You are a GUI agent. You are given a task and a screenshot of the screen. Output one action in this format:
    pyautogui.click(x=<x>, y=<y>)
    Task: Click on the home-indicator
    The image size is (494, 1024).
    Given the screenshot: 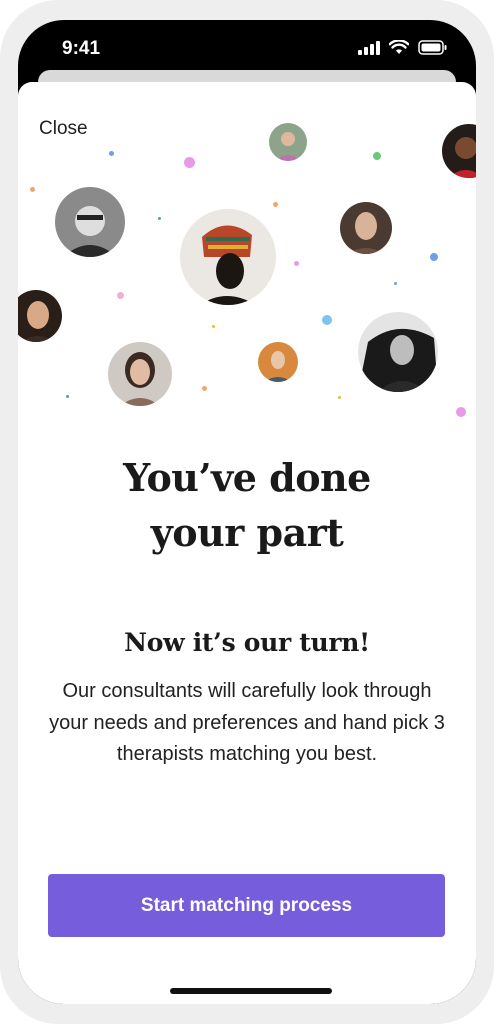 What is the action you would take?
    pyautogui.click(x=251, y=991)
    